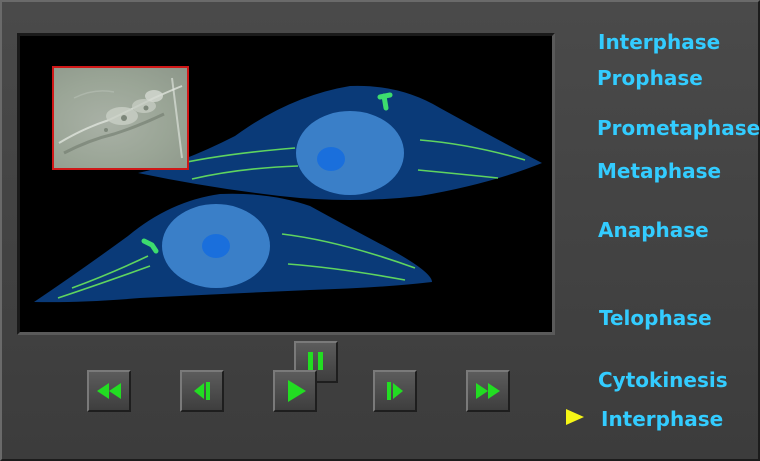 The height and width of the screenshot is (461, 760). Describe the element at coordinates (663, 380) in the screenshot. I see `phase-cytokinesis: Cytokinesis` at that location.